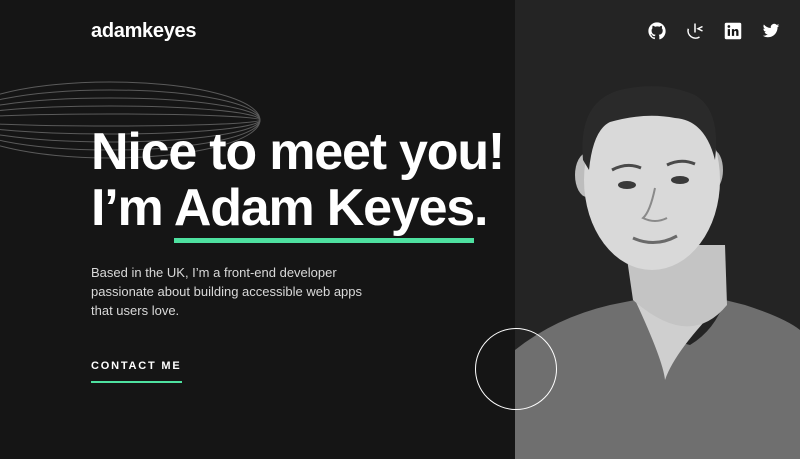  Describe the element at coordinates (714, 31) in the screenshot. I see `social-links` at that location.